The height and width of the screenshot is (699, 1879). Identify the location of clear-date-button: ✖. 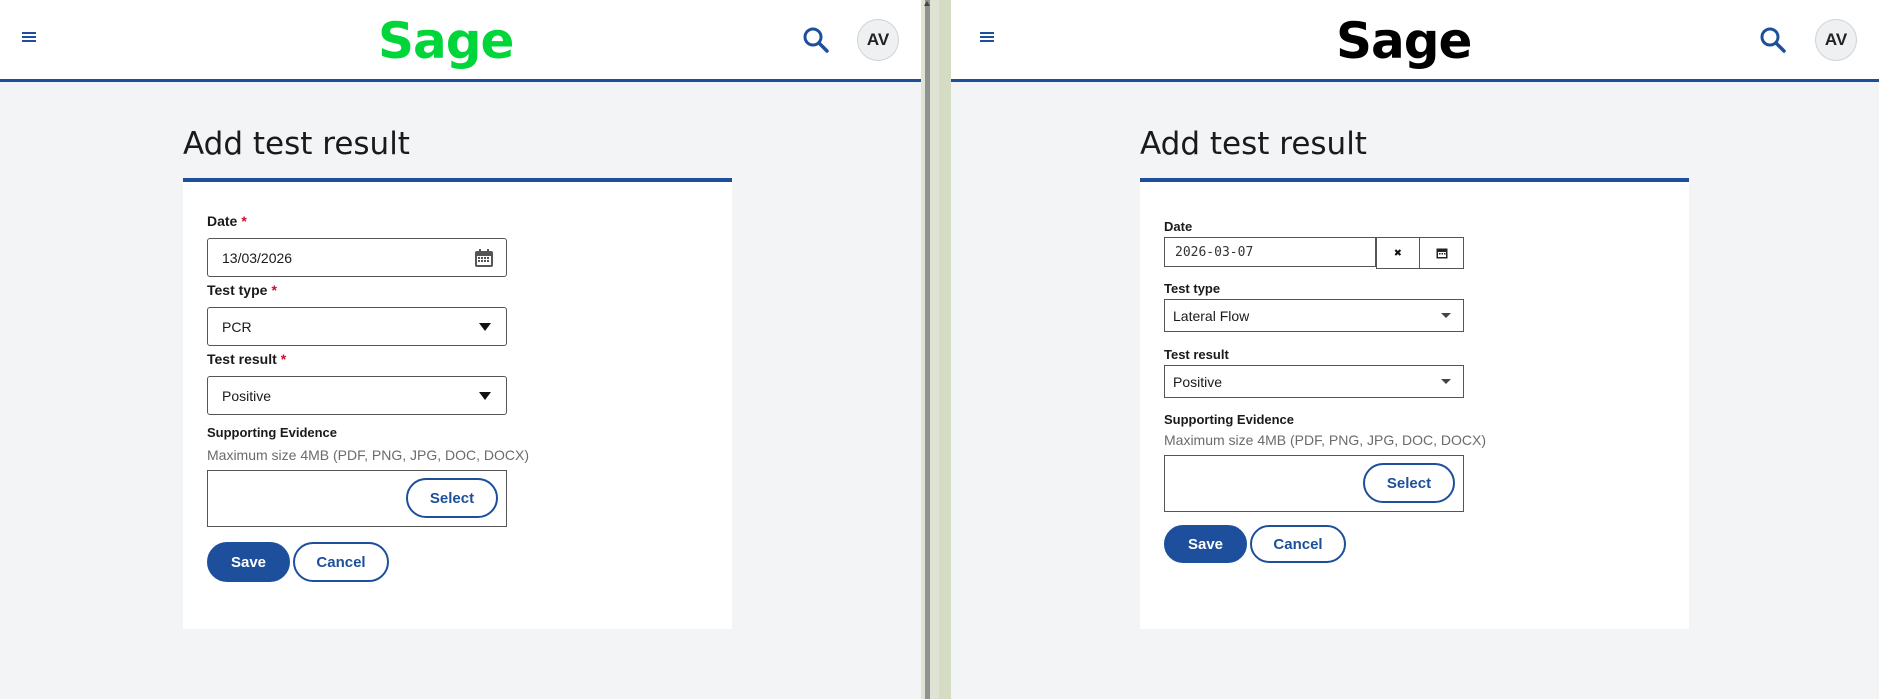
(1398, 253).